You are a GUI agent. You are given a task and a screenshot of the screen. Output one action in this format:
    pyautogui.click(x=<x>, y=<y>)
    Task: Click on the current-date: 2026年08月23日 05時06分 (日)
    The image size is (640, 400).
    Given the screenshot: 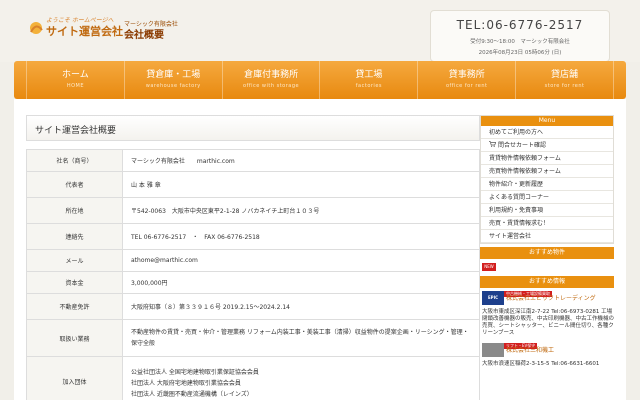 What is the action you would take?
    pyautogui.click(x=520, y=53)
    